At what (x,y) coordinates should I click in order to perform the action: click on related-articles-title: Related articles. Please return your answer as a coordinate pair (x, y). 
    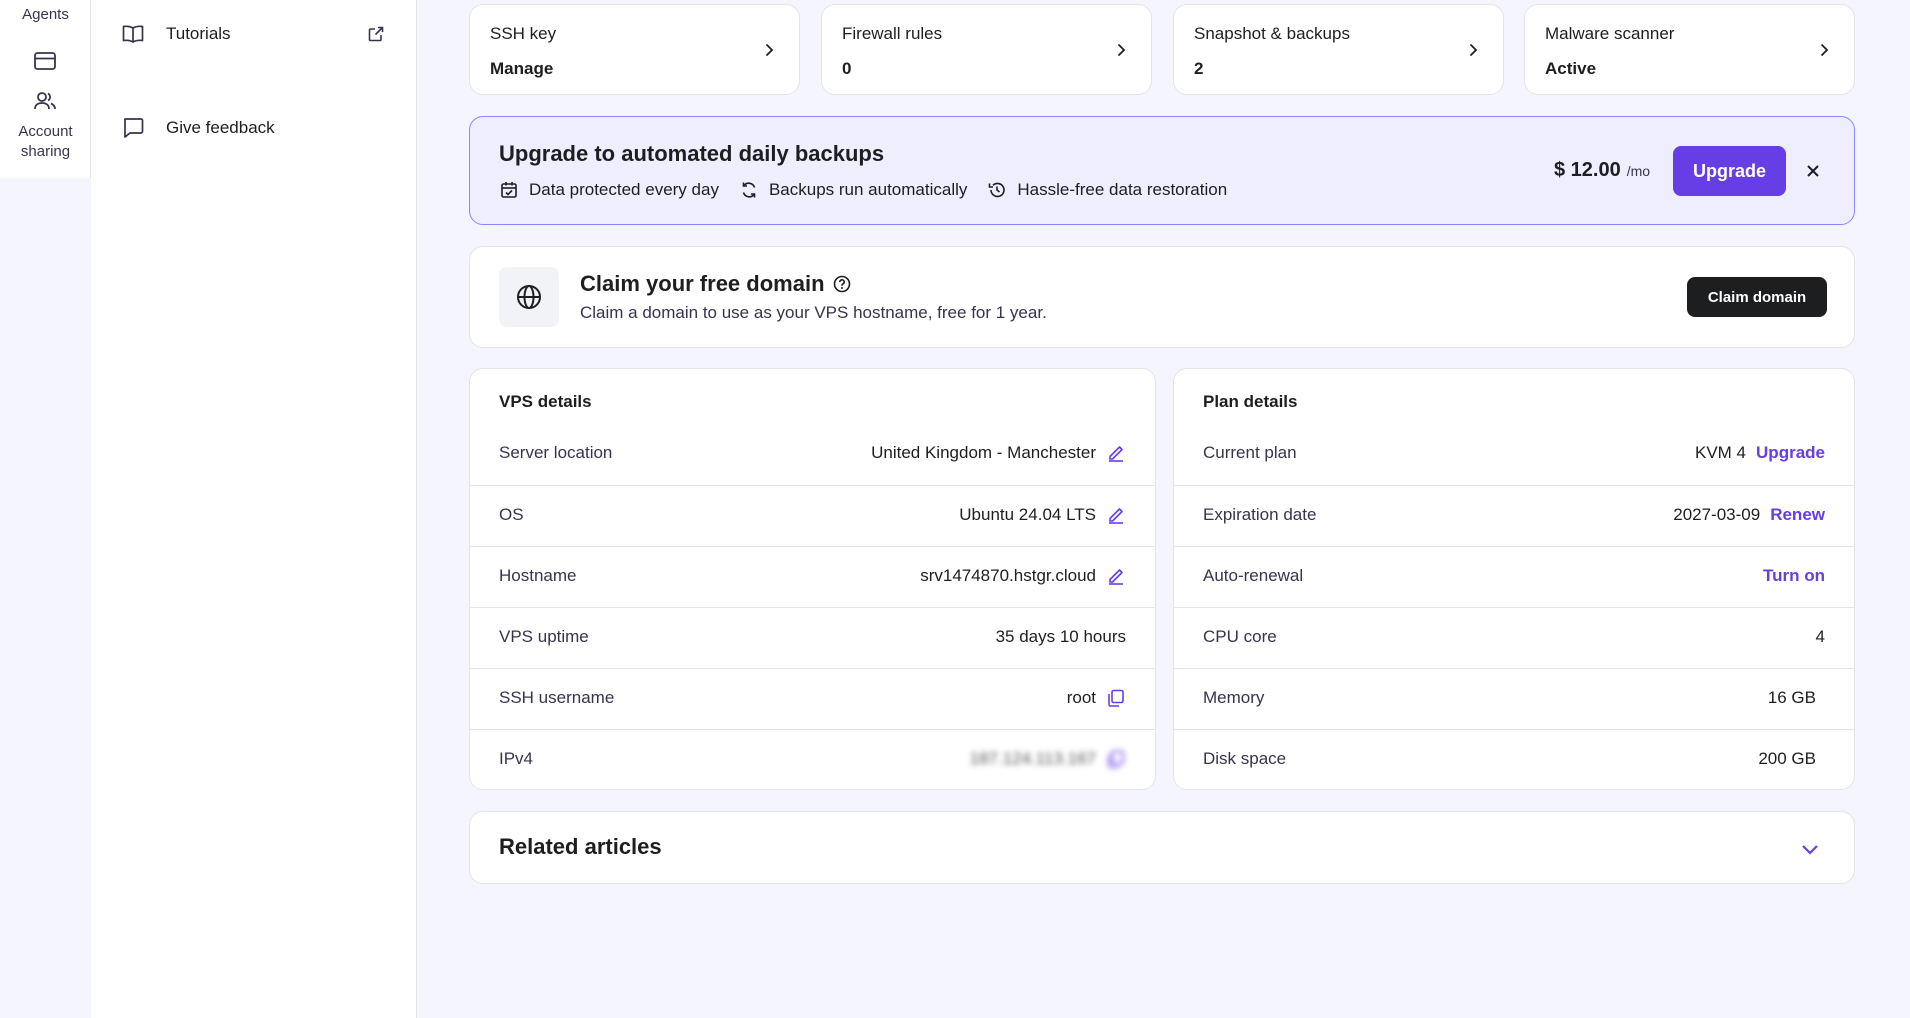
    Looking at the image, I should click on (580, 846).